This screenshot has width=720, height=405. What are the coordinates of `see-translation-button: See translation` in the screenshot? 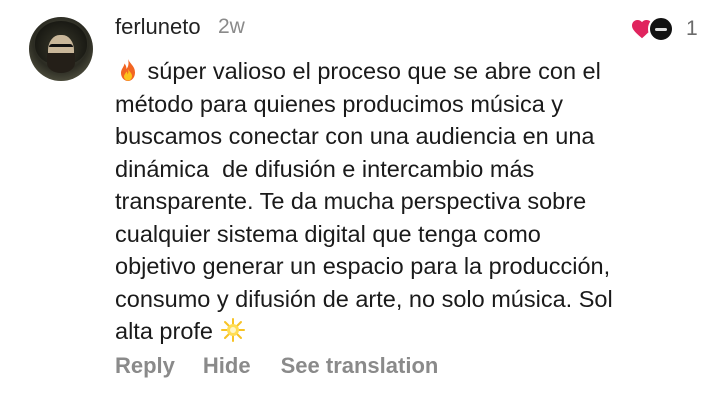 It's located at (360, 366).